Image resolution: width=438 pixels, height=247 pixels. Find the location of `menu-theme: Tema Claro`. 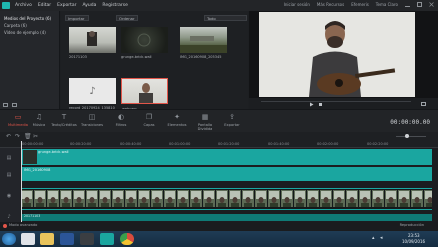

menu-theme: Tema Claro is located at coordinates (387, 4).